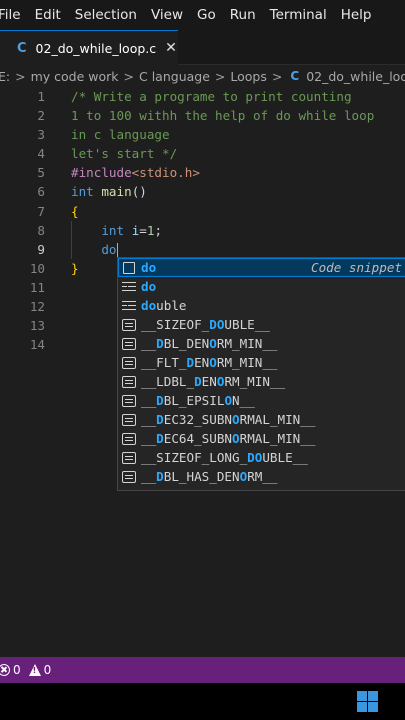 This screenshot has height=720, width=405. I want to click on suggestion-item: __DEC32_SUBNORMAL_MIN__, so click(261, 419).